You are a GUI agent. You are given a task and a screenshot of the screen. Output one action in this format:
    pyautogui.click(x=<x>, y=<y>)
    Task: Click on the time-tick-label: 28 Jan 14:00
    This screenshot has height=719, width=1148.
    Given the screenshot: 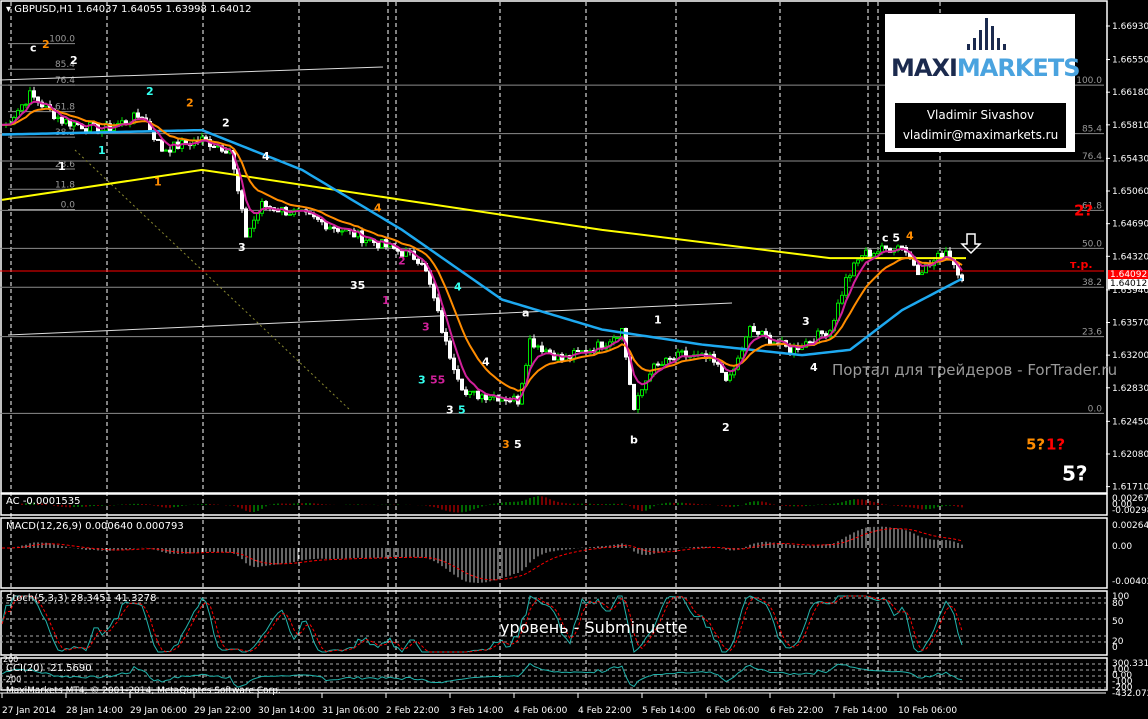 What is the action you would take?
    pyautogui.click(x=94, y=711)
    